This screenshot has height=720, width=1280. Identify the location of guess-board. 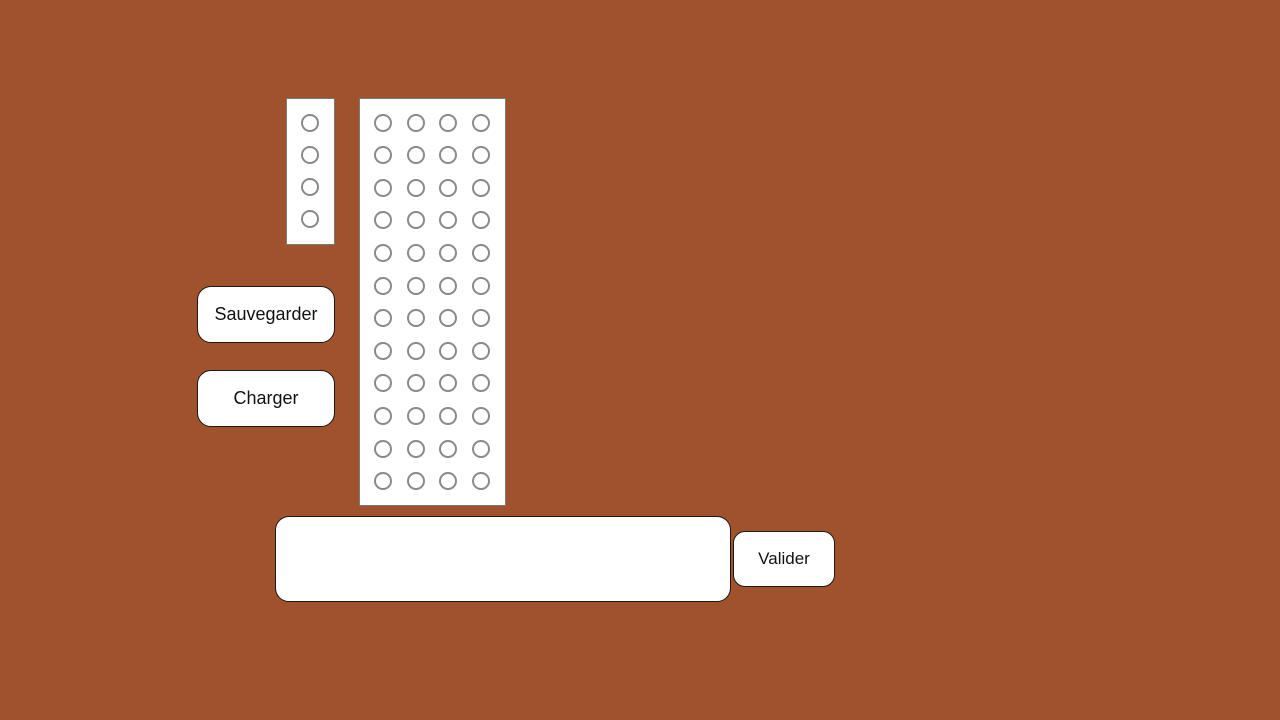
(432, 302).